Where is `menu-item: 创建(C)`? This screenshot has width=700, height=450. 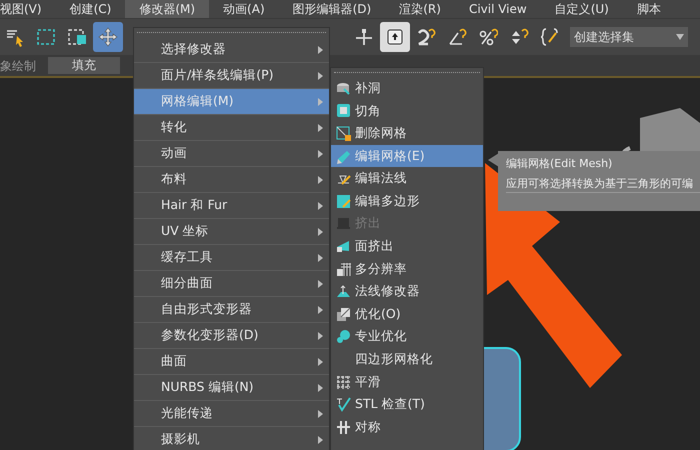
menu-item: 创建(C) is located at coordinates (91, 9).